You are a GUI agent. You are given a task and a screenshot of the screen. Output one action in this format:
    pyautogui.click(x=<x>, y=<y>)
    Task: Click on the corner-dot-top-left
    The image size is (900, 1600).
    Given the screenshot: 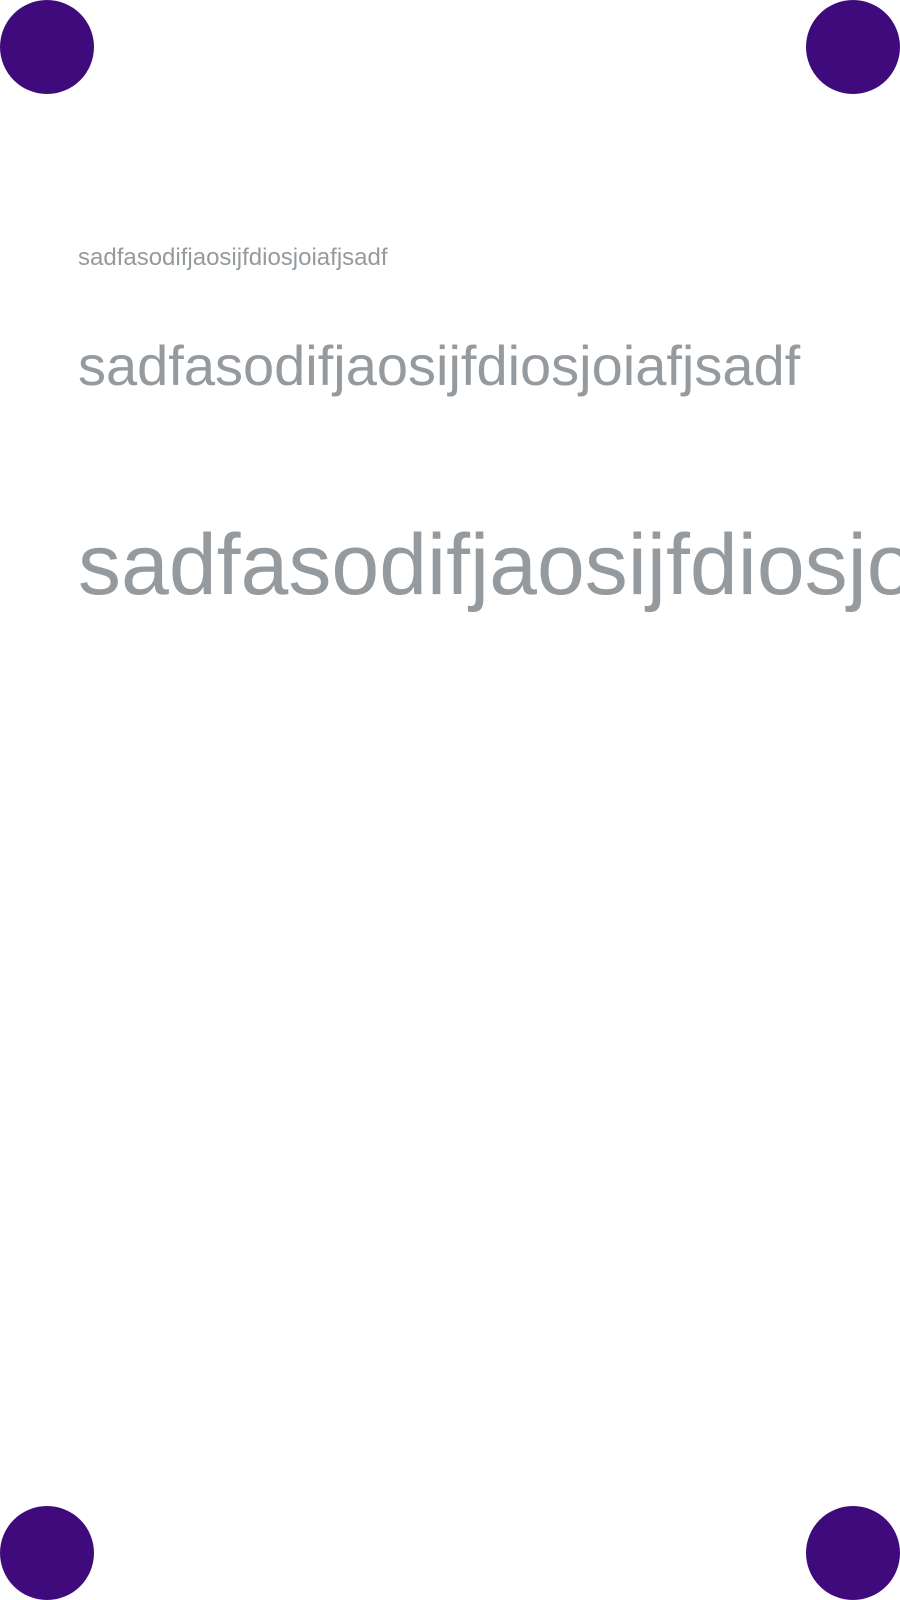 What is the action you would take?
    pyautogui.click(x=47, y=47)
    